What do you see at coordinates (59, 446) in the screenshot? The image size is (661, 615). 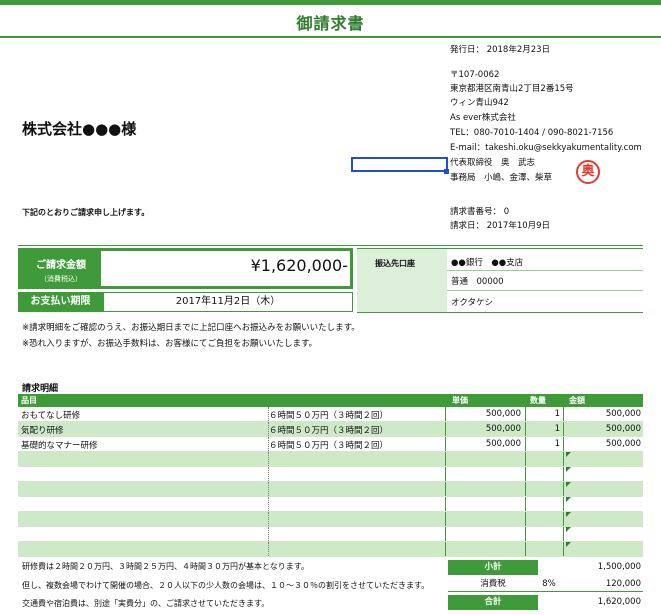 I see `cell-item: 基礎的なマナー研修` at bounding box center [59, 446].